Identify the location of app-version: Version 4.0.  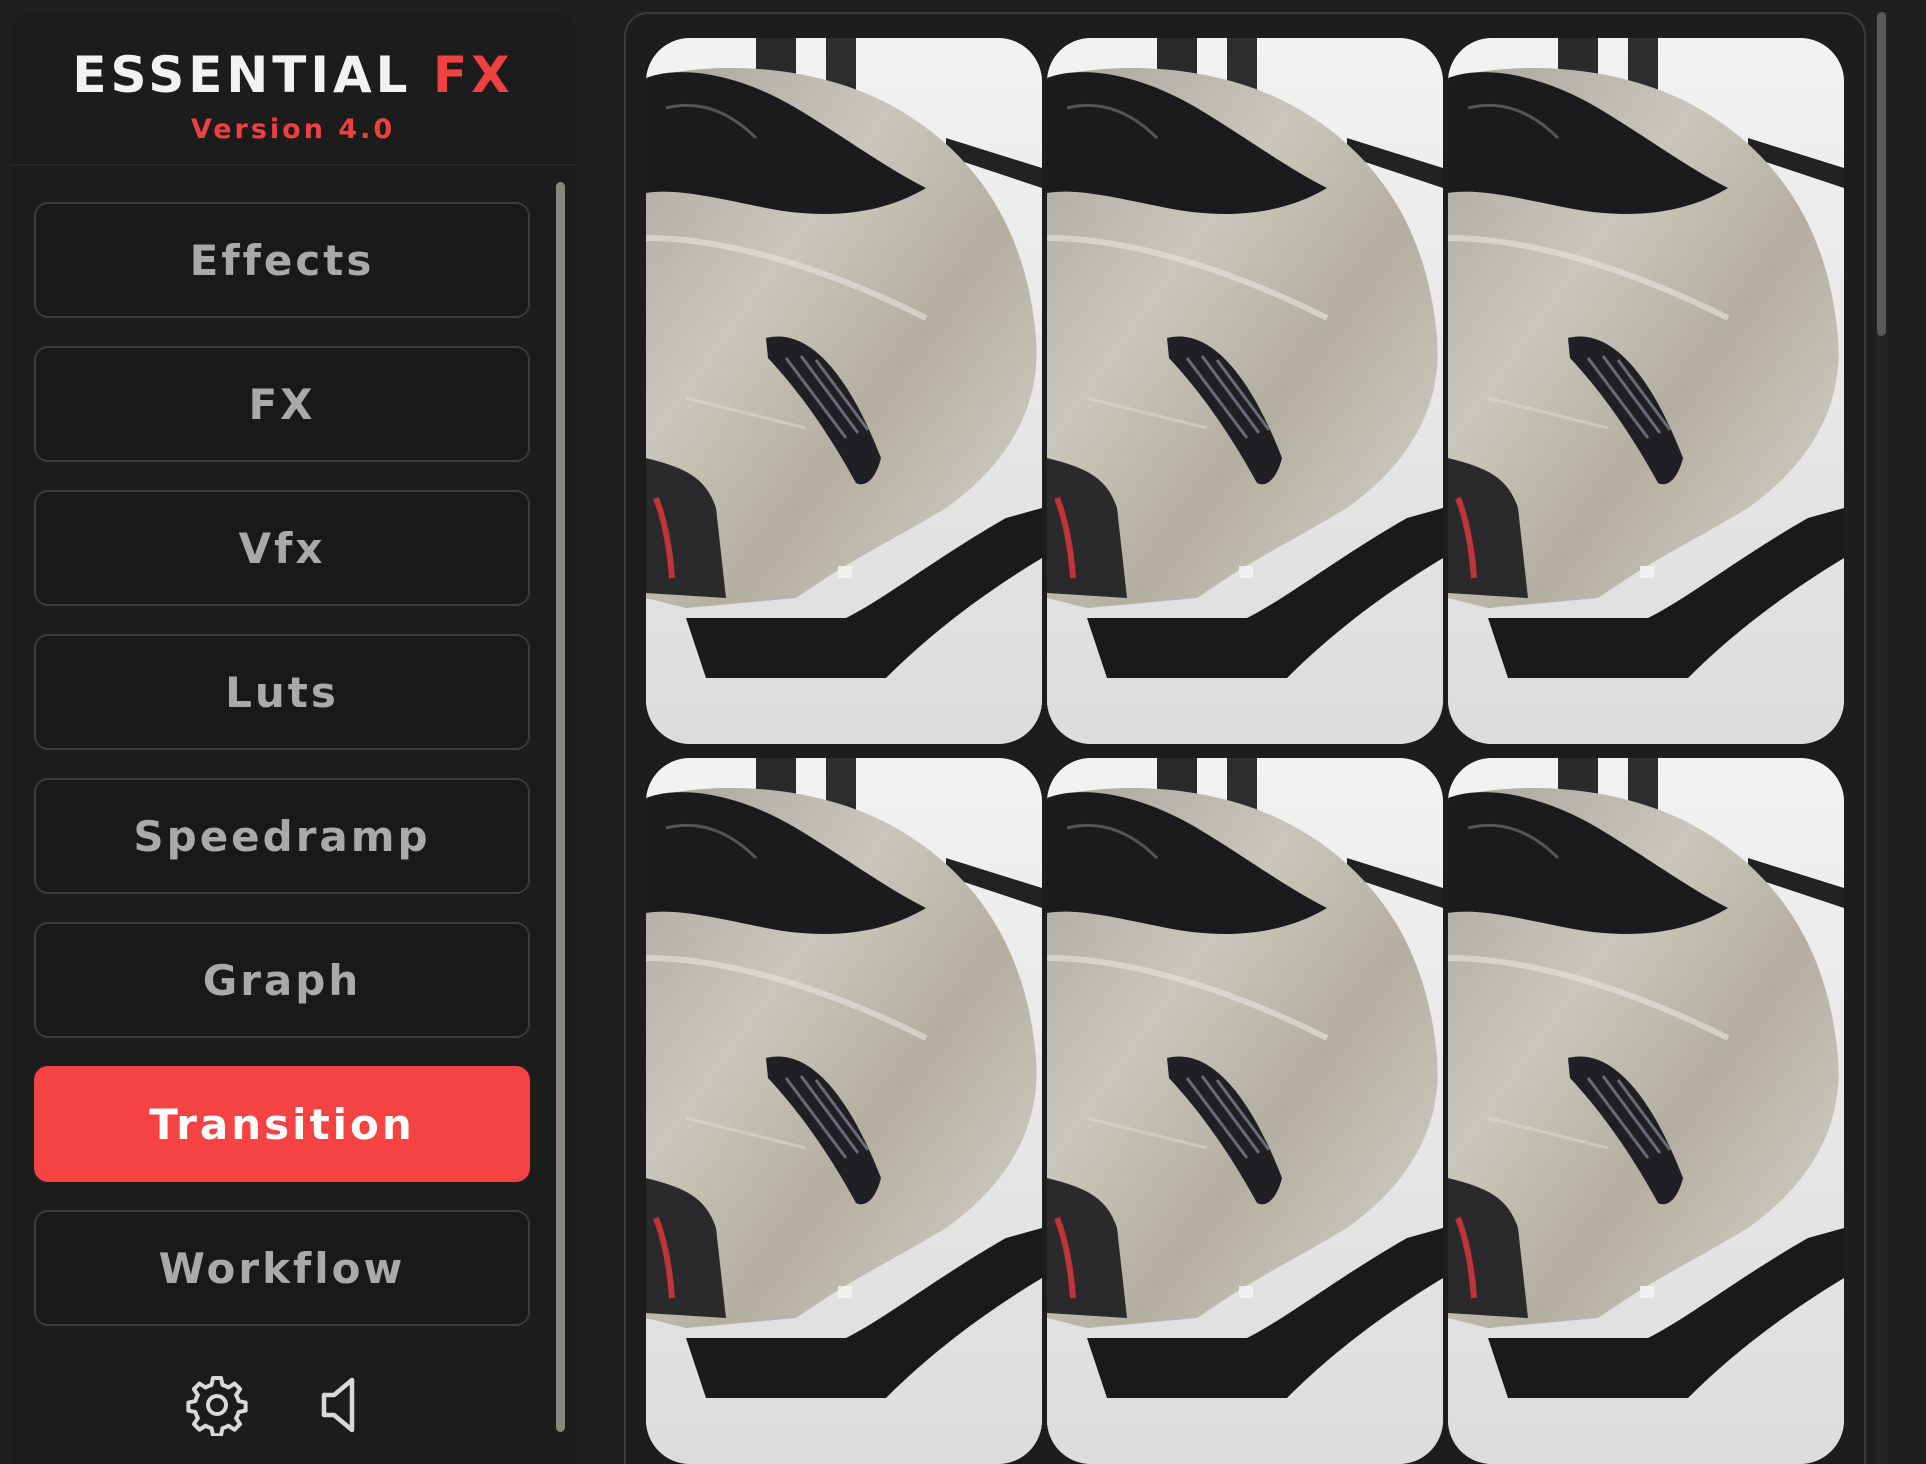
(293, 129).